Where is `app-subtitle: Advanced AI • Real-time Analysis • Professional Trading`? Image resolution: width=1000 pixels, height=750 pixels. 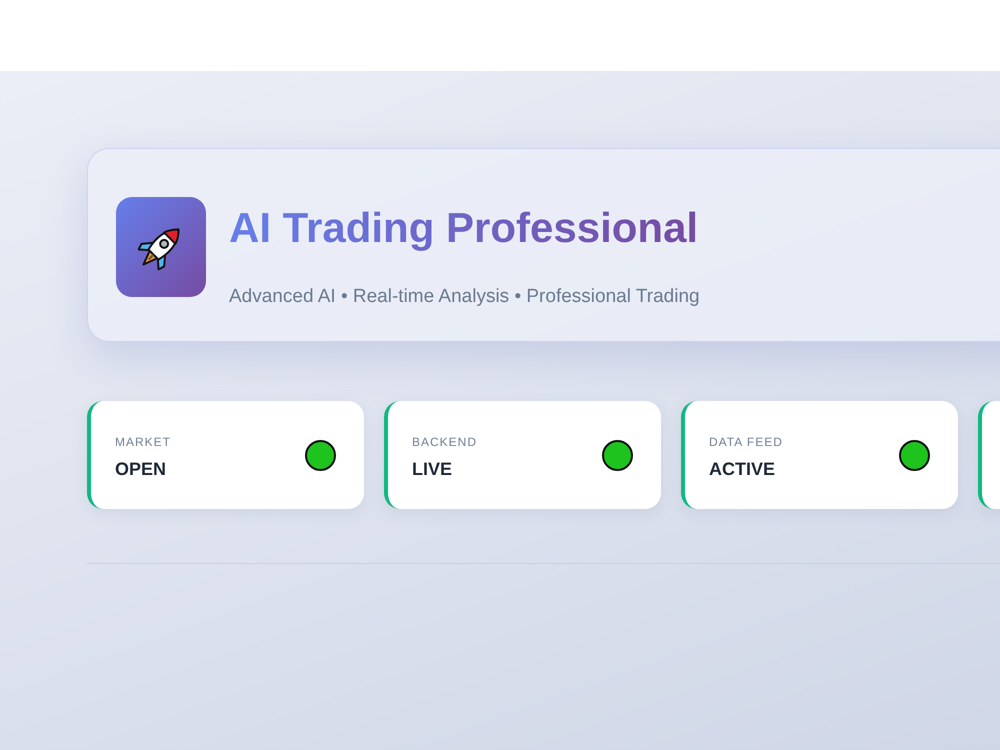
app-subtitle: Advanced AI • Real-time Analysis • Professional Trading is located at coordinates (464, 297).